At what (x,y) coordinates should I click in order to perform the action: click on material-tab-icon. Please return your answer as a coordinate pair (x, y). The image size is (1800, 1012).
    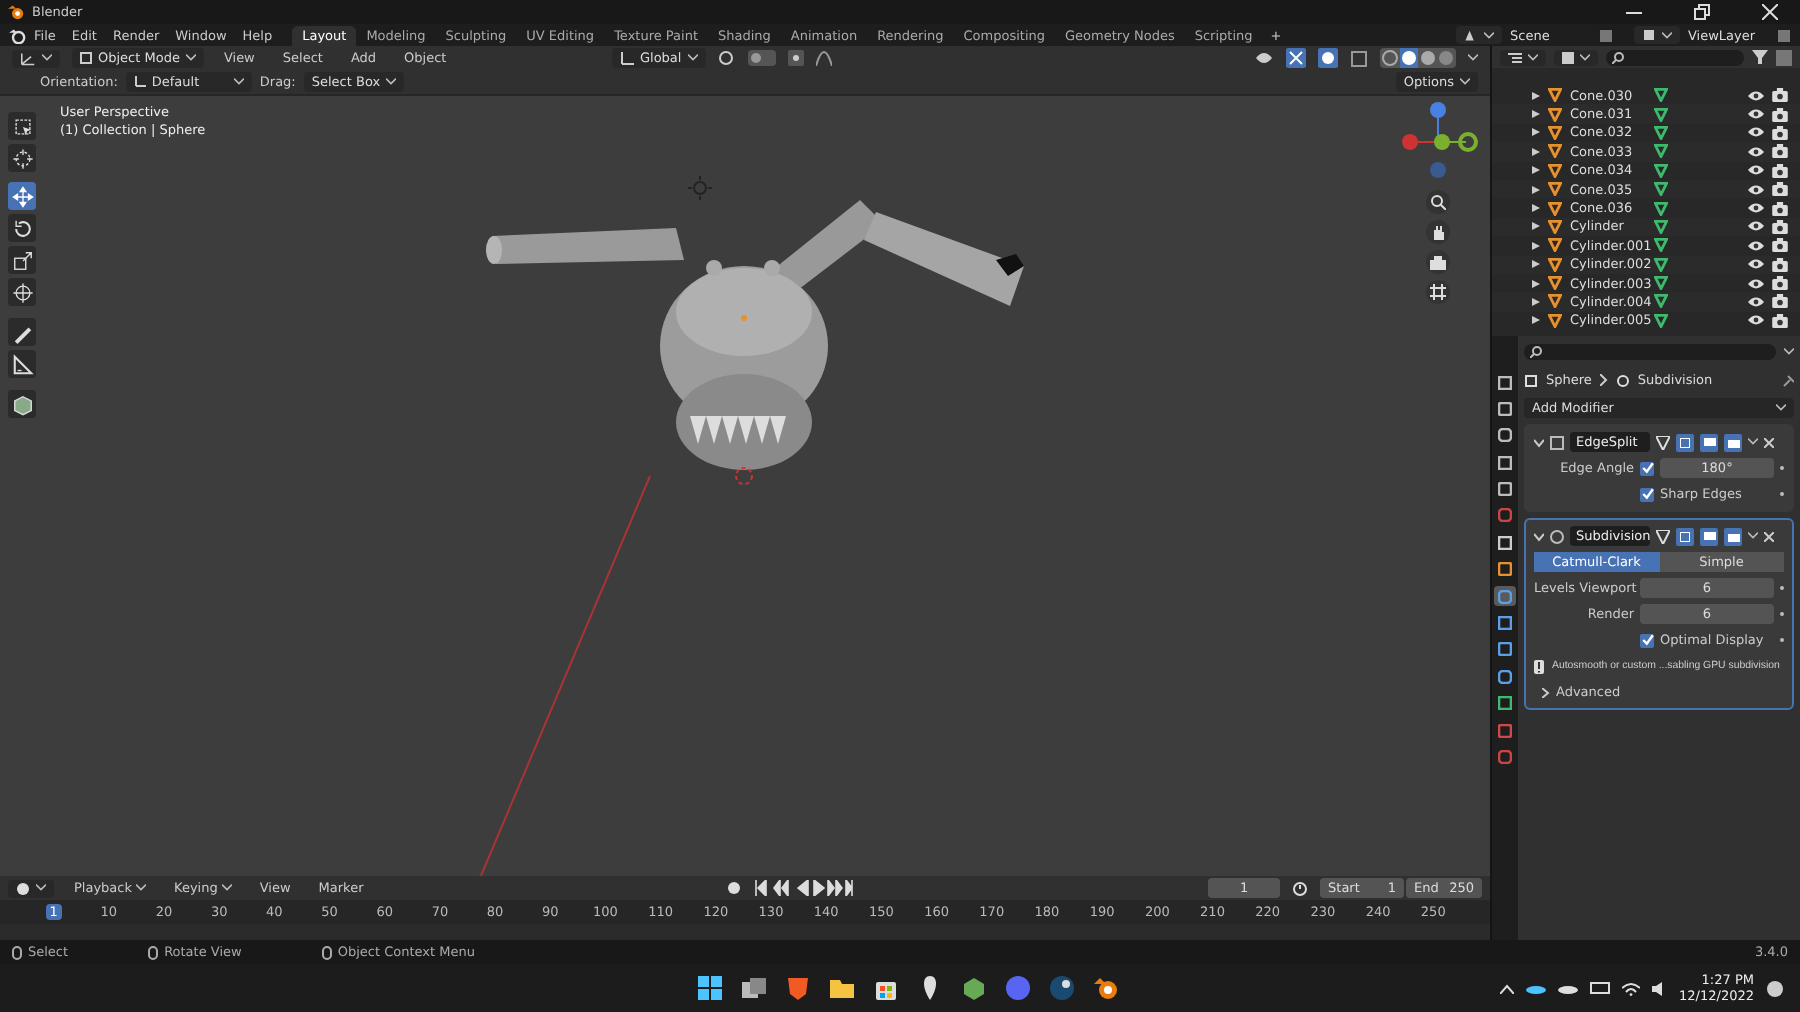
    Looking at the image, I should click on (1505, 730).